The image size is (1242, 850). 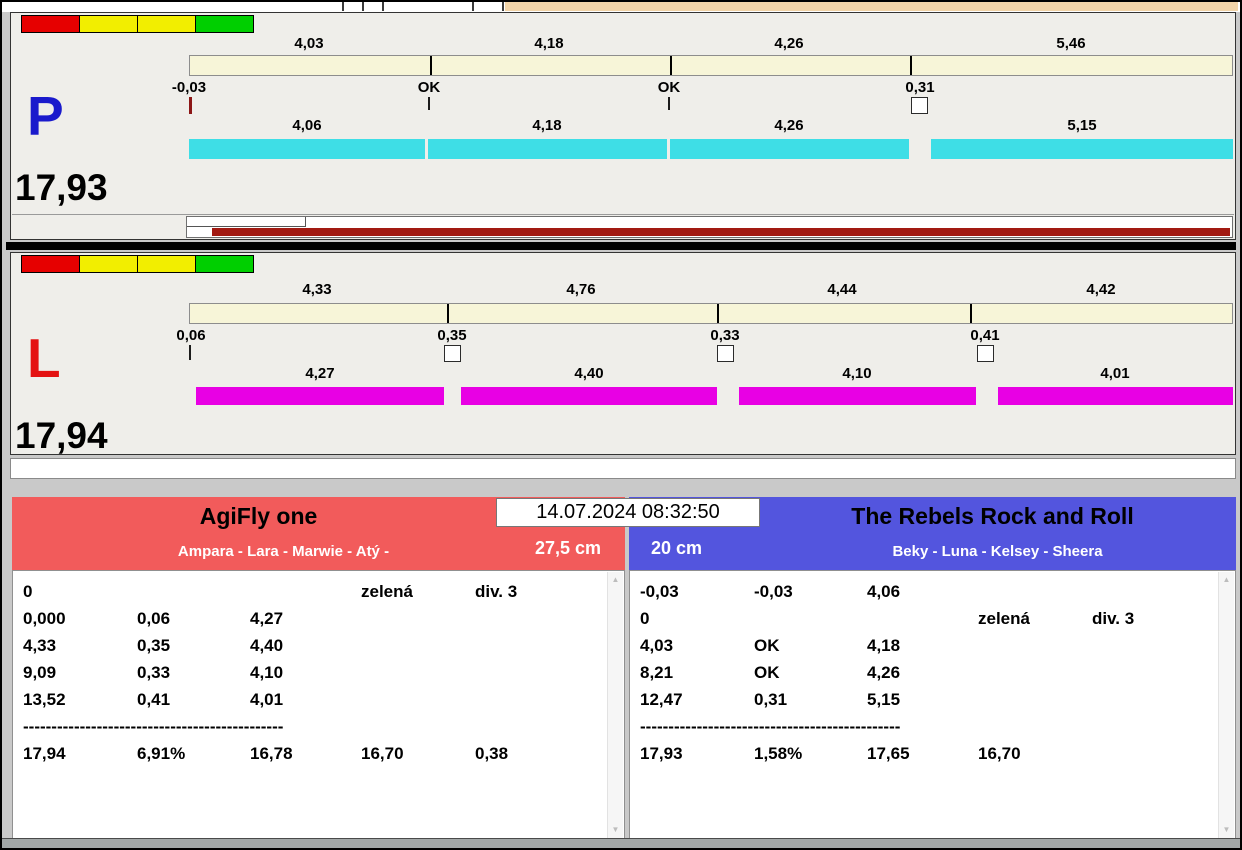 I want to click on team-name: AgiFly one, so click(x=258, y=516).